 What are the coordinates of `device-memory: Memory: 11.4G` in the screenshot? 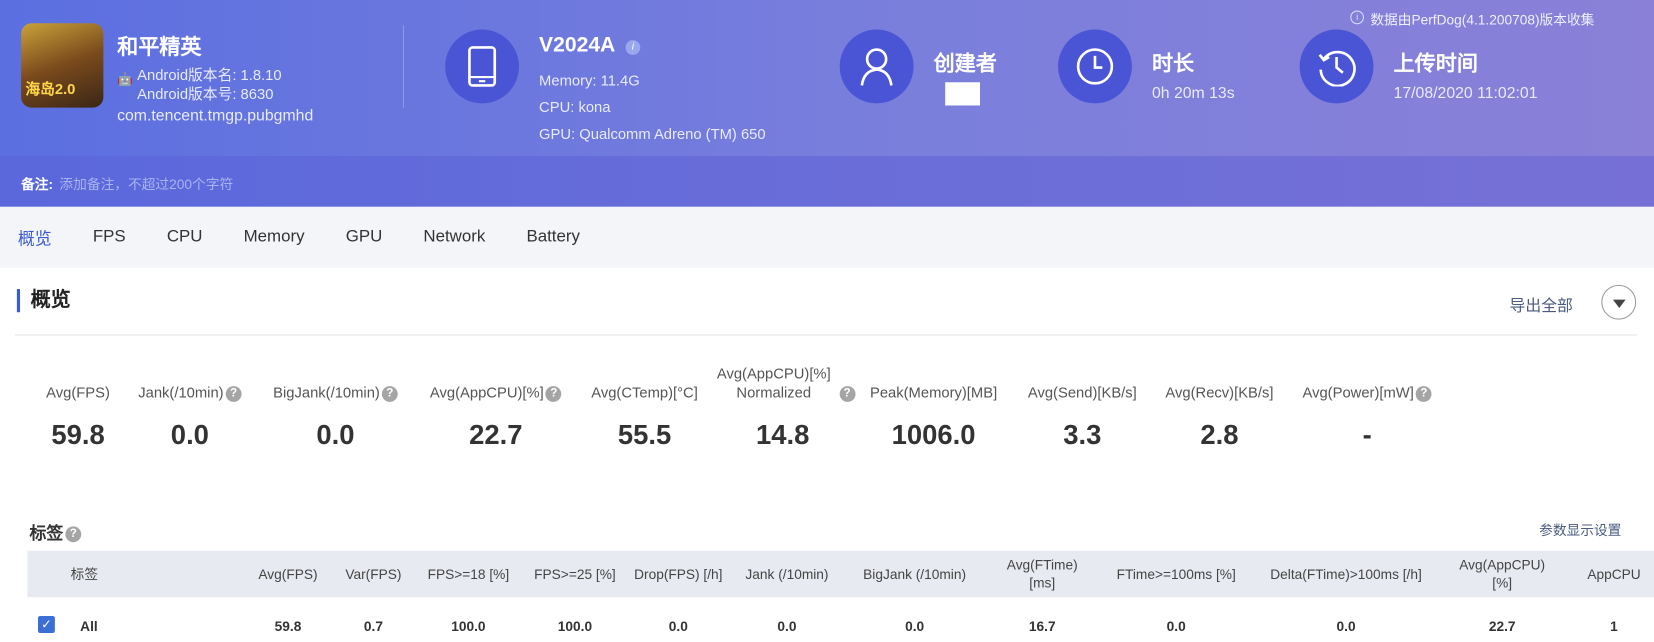 It's located at (589, 80).